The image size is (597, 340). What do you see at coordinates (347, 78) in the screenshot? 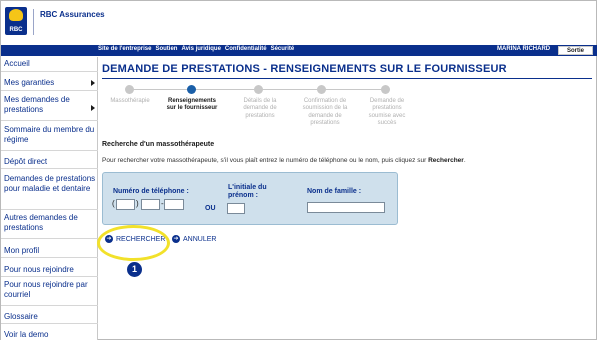
I see `title-divider` at bounding box center [347, 78].